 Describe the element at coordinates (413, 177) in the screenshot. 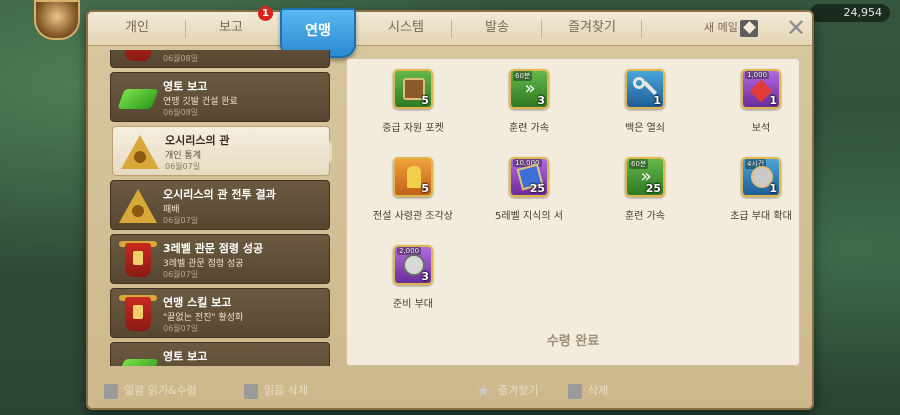

I see `commander-statue-icon: 5` at that location.